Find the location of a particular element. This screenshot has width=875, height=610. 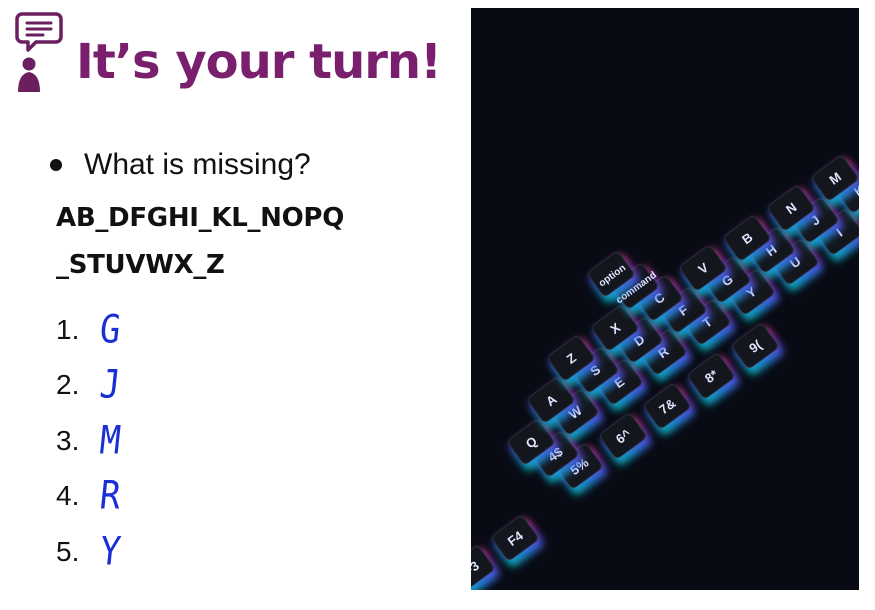

answer-number: 1. is located at coordinates (68, 329).